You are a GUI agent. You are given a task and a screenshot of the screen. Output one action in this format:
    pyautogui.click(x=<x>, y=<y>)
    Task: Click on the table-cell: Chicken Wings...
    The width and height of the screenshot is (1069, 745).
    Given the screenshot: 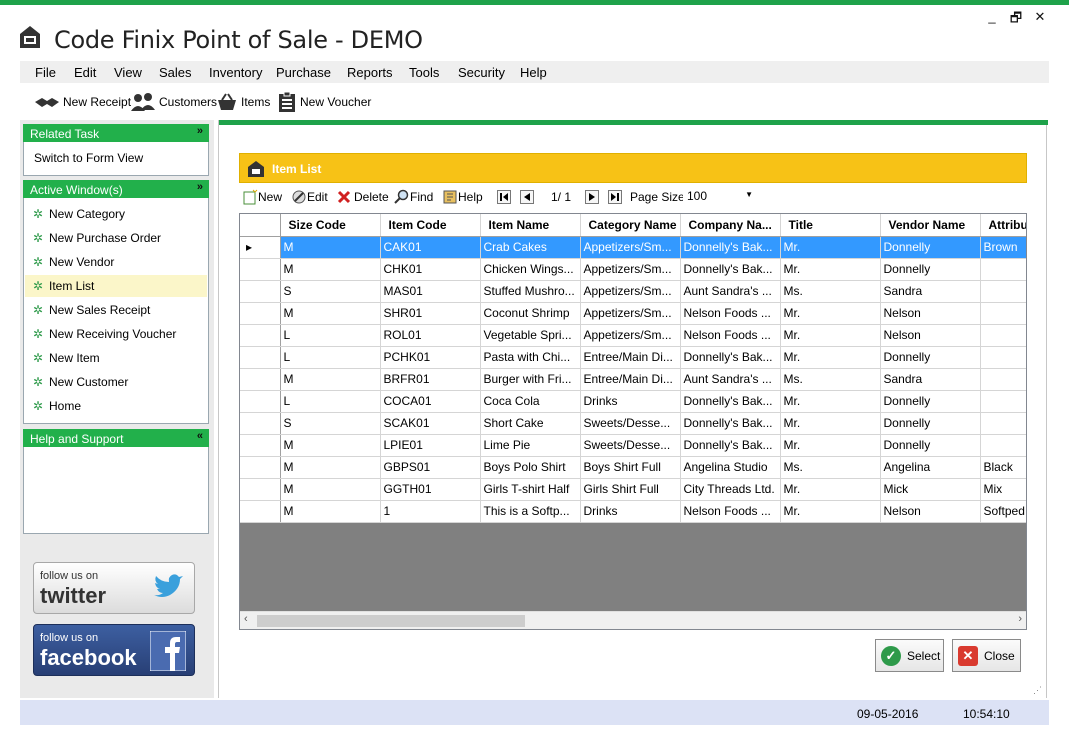 What is the action you would take?
    pyautogui.click(x=530, y=269)
    